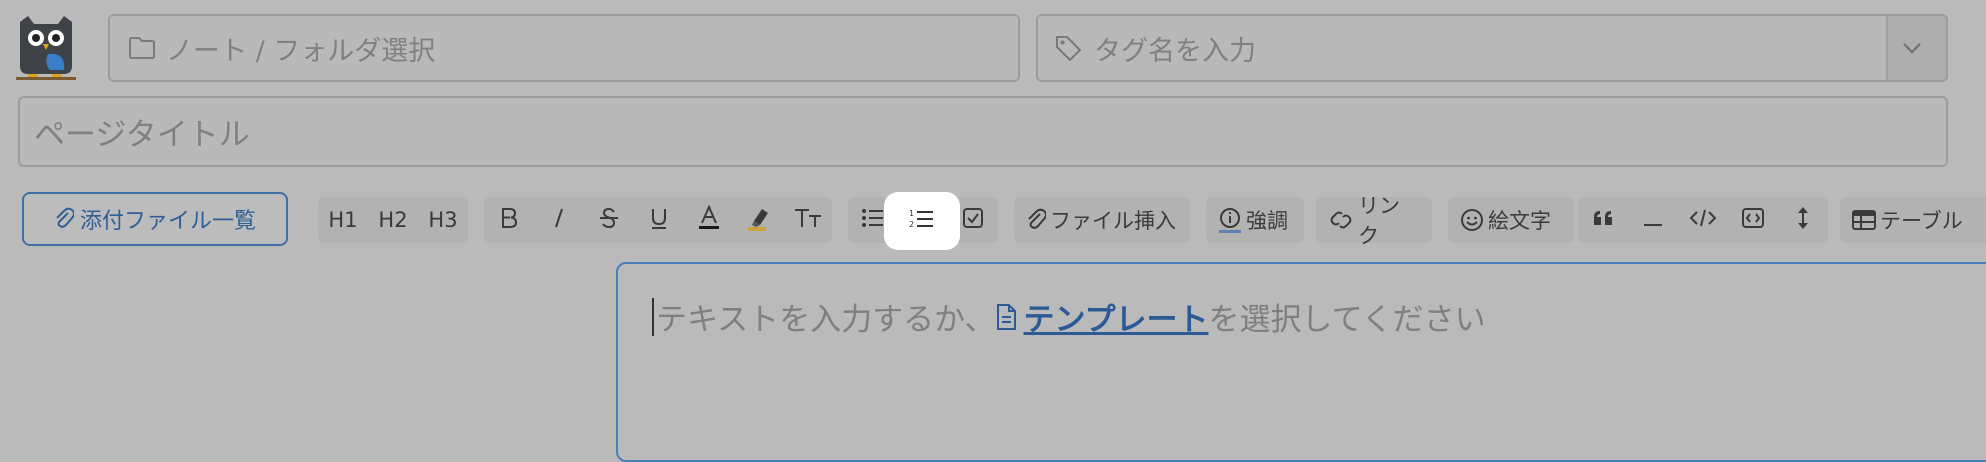  Describe the element at coordinates (1175, 51) in the screenshot. I see `tag-placeholder: タグ名を入力` at that location.